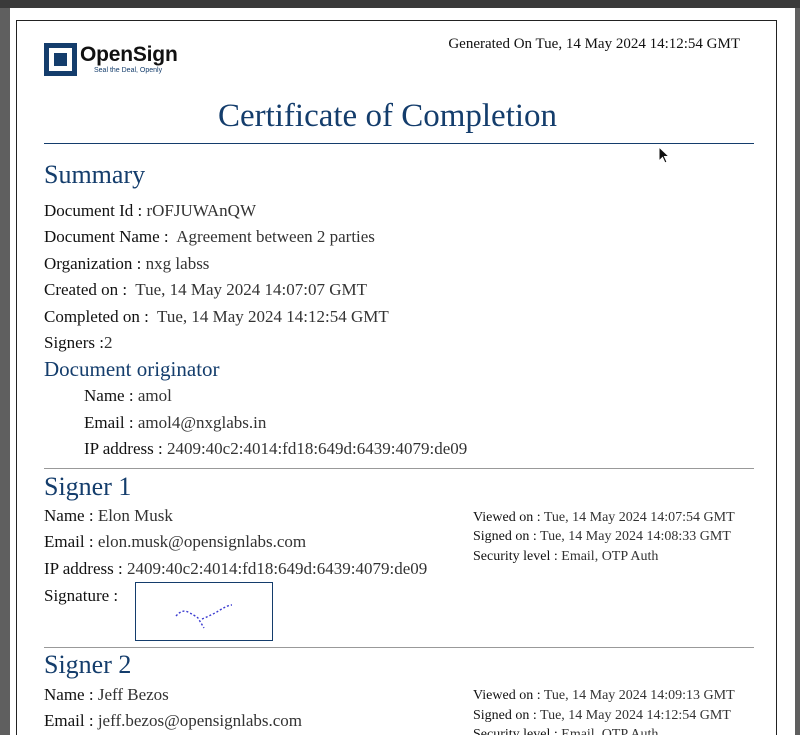 The height and width of the screenshot is (735, 800). I want to click on viewer-top-bar, so click(400, 4).